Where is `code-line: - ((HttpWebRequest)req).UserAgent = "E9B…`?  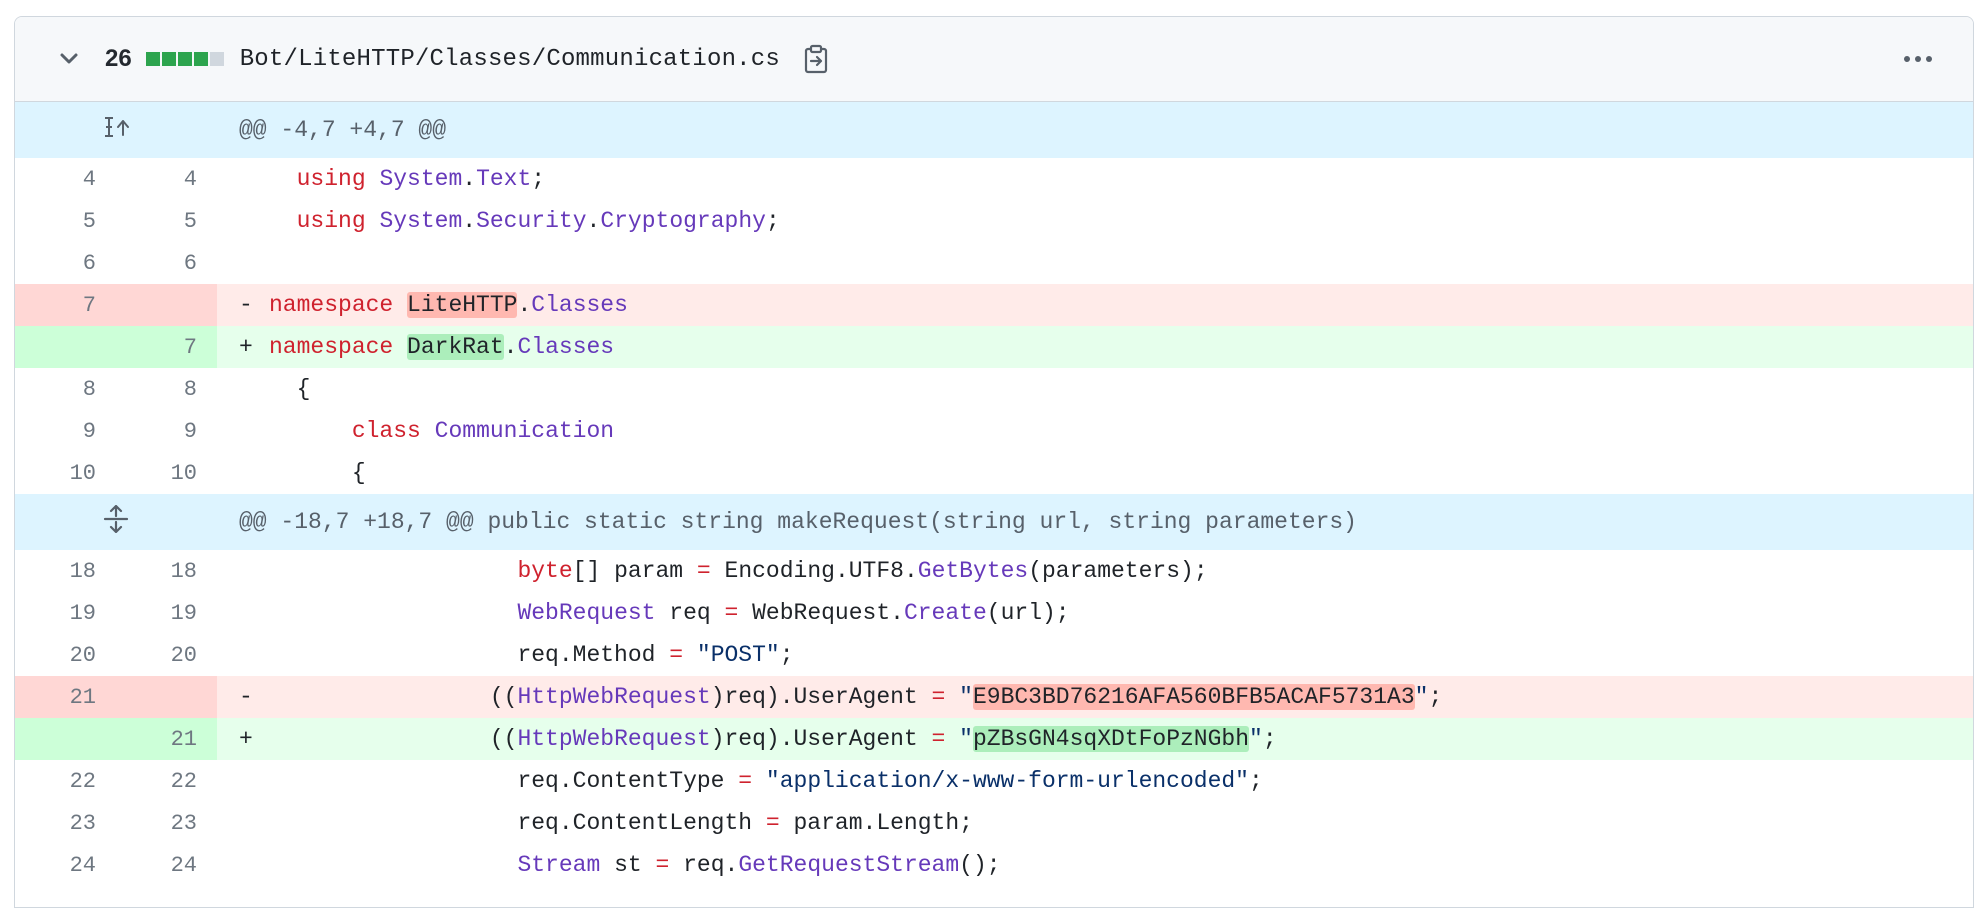
code-line: - ((HttpWebRequest)req).UserAgent = "E9B… is located at coordinates (1095, 697).